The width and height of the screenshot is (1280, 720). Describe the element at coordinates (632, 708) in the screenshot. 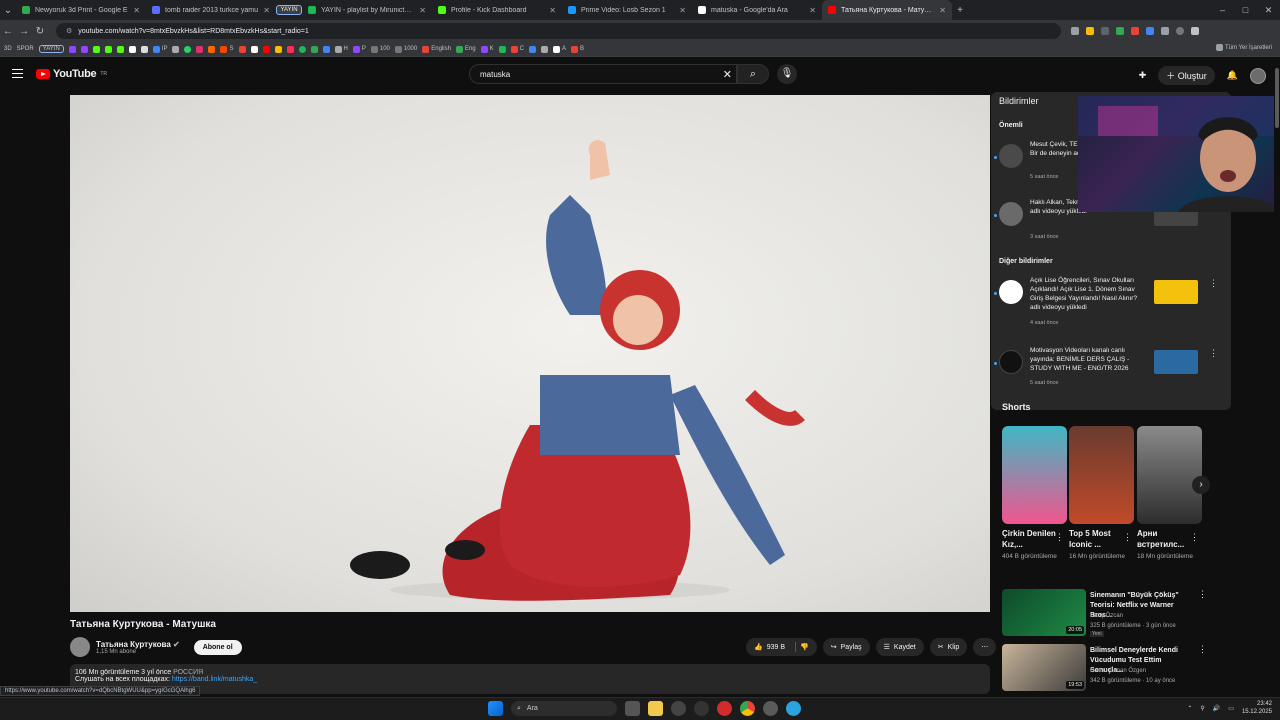

I see `task-view-icon` at that location.